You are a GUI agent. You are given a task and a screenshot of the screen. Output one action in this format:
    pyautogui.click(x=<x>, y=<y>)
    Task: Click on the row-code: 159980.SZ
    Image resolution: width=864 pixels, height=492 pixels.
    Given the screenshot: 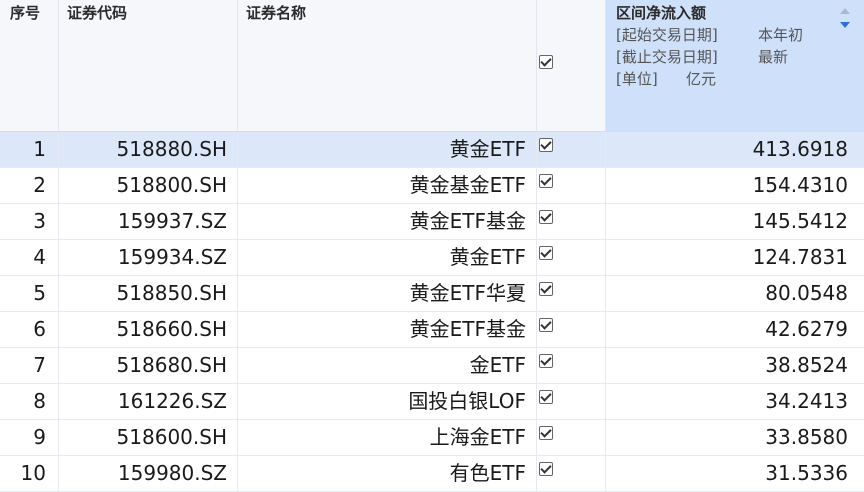 What is the action you would take?
    pyautogui.click(x=172, y=473)
    